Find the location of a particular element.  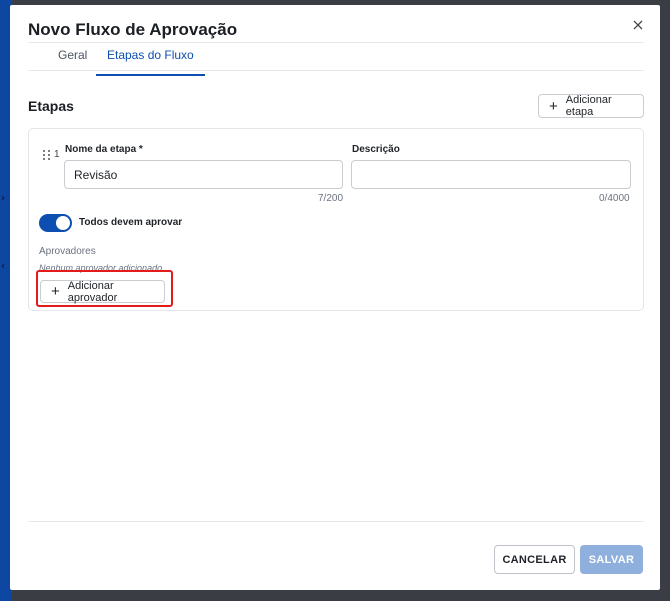

step-name-counter: 7/200 is located at coordinates (331, 198).